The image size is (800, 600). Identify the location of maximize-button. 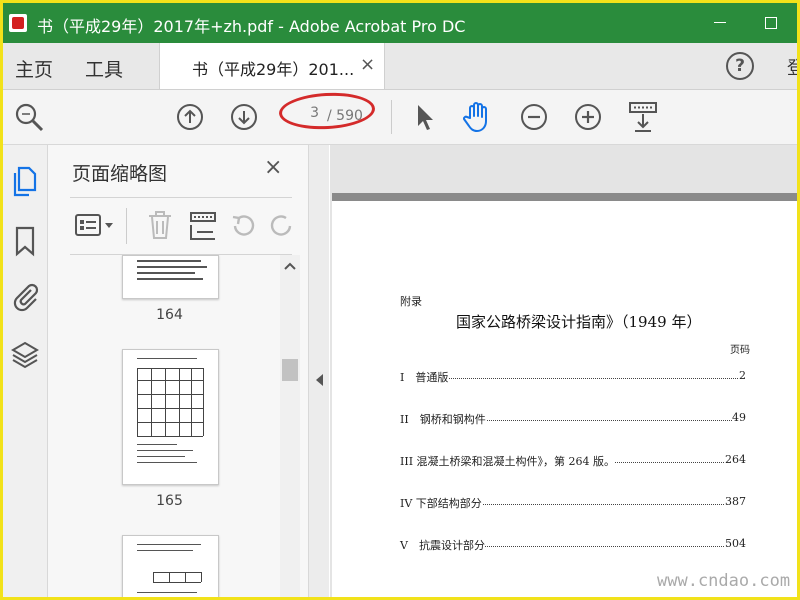
(771, 23).